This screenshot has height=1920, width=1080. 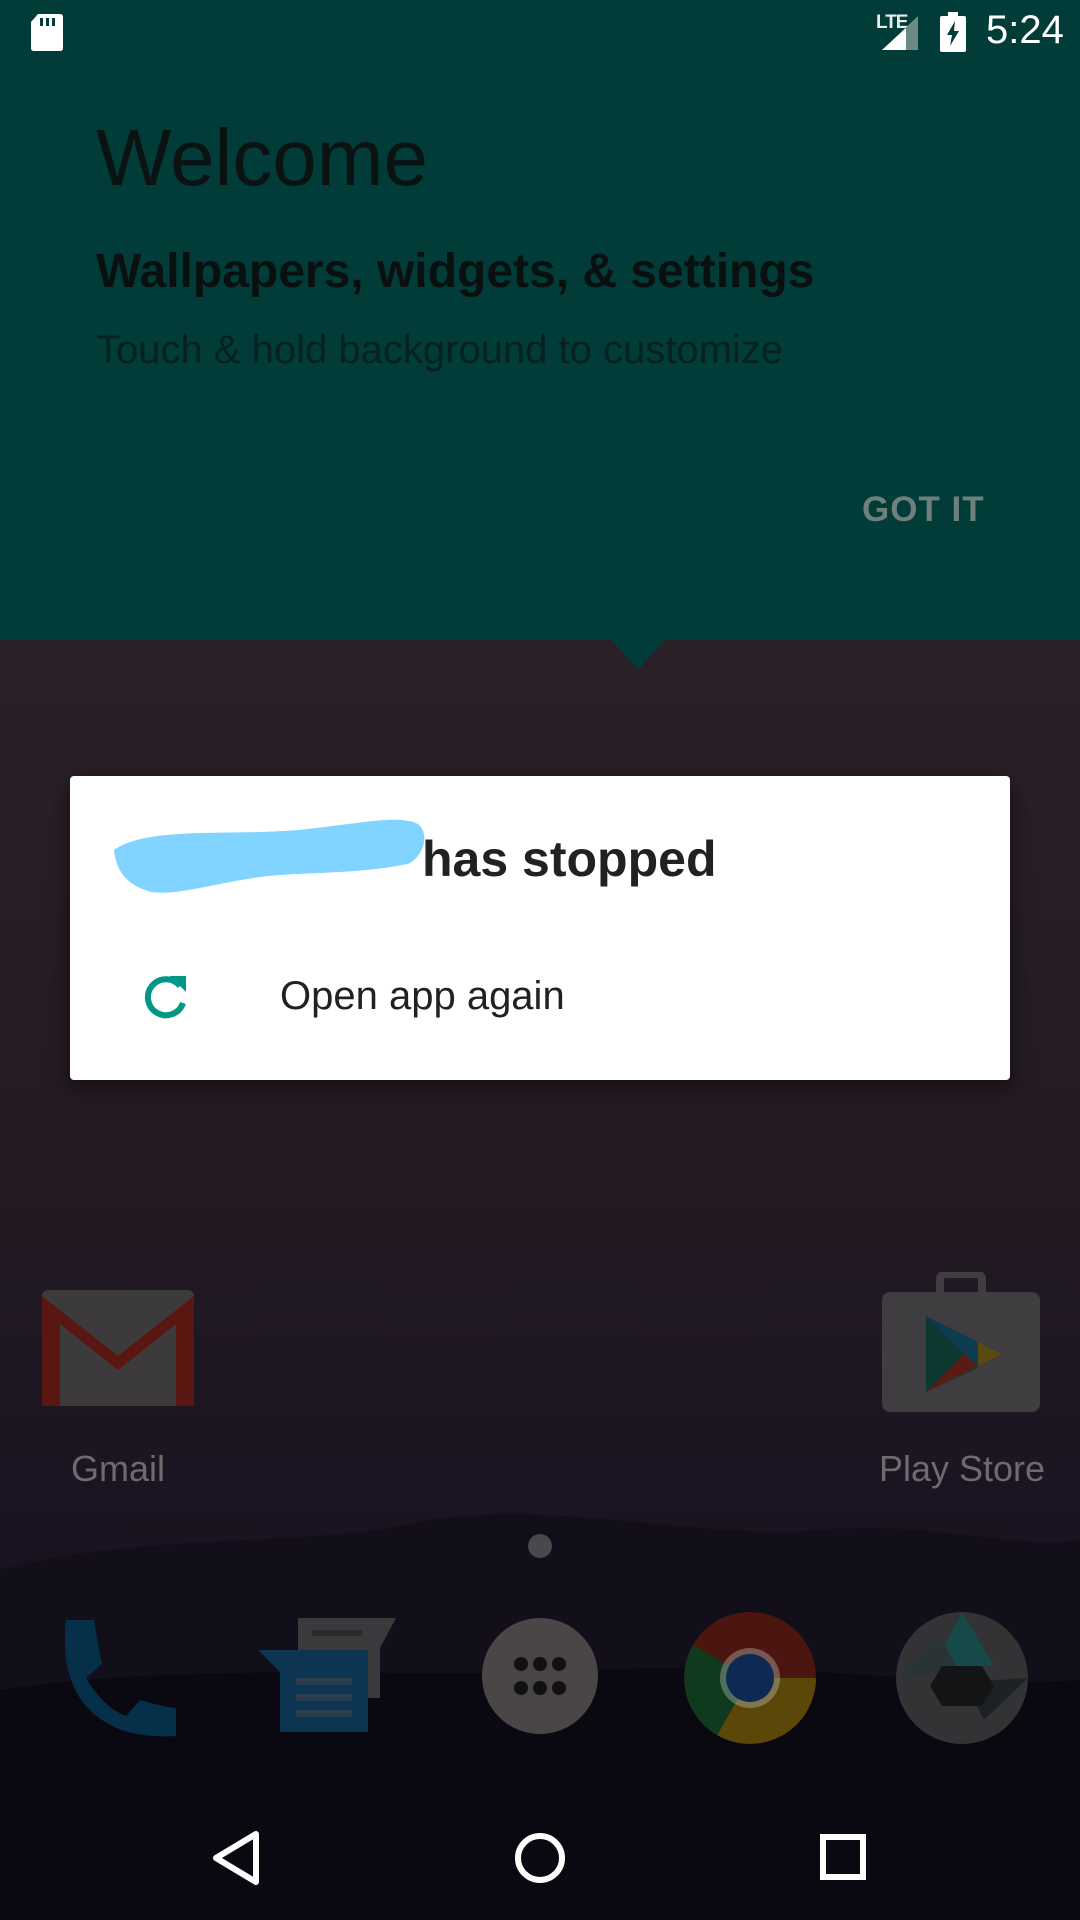 I want to click on app-drawer-icon, so click(x=540, y=1676).